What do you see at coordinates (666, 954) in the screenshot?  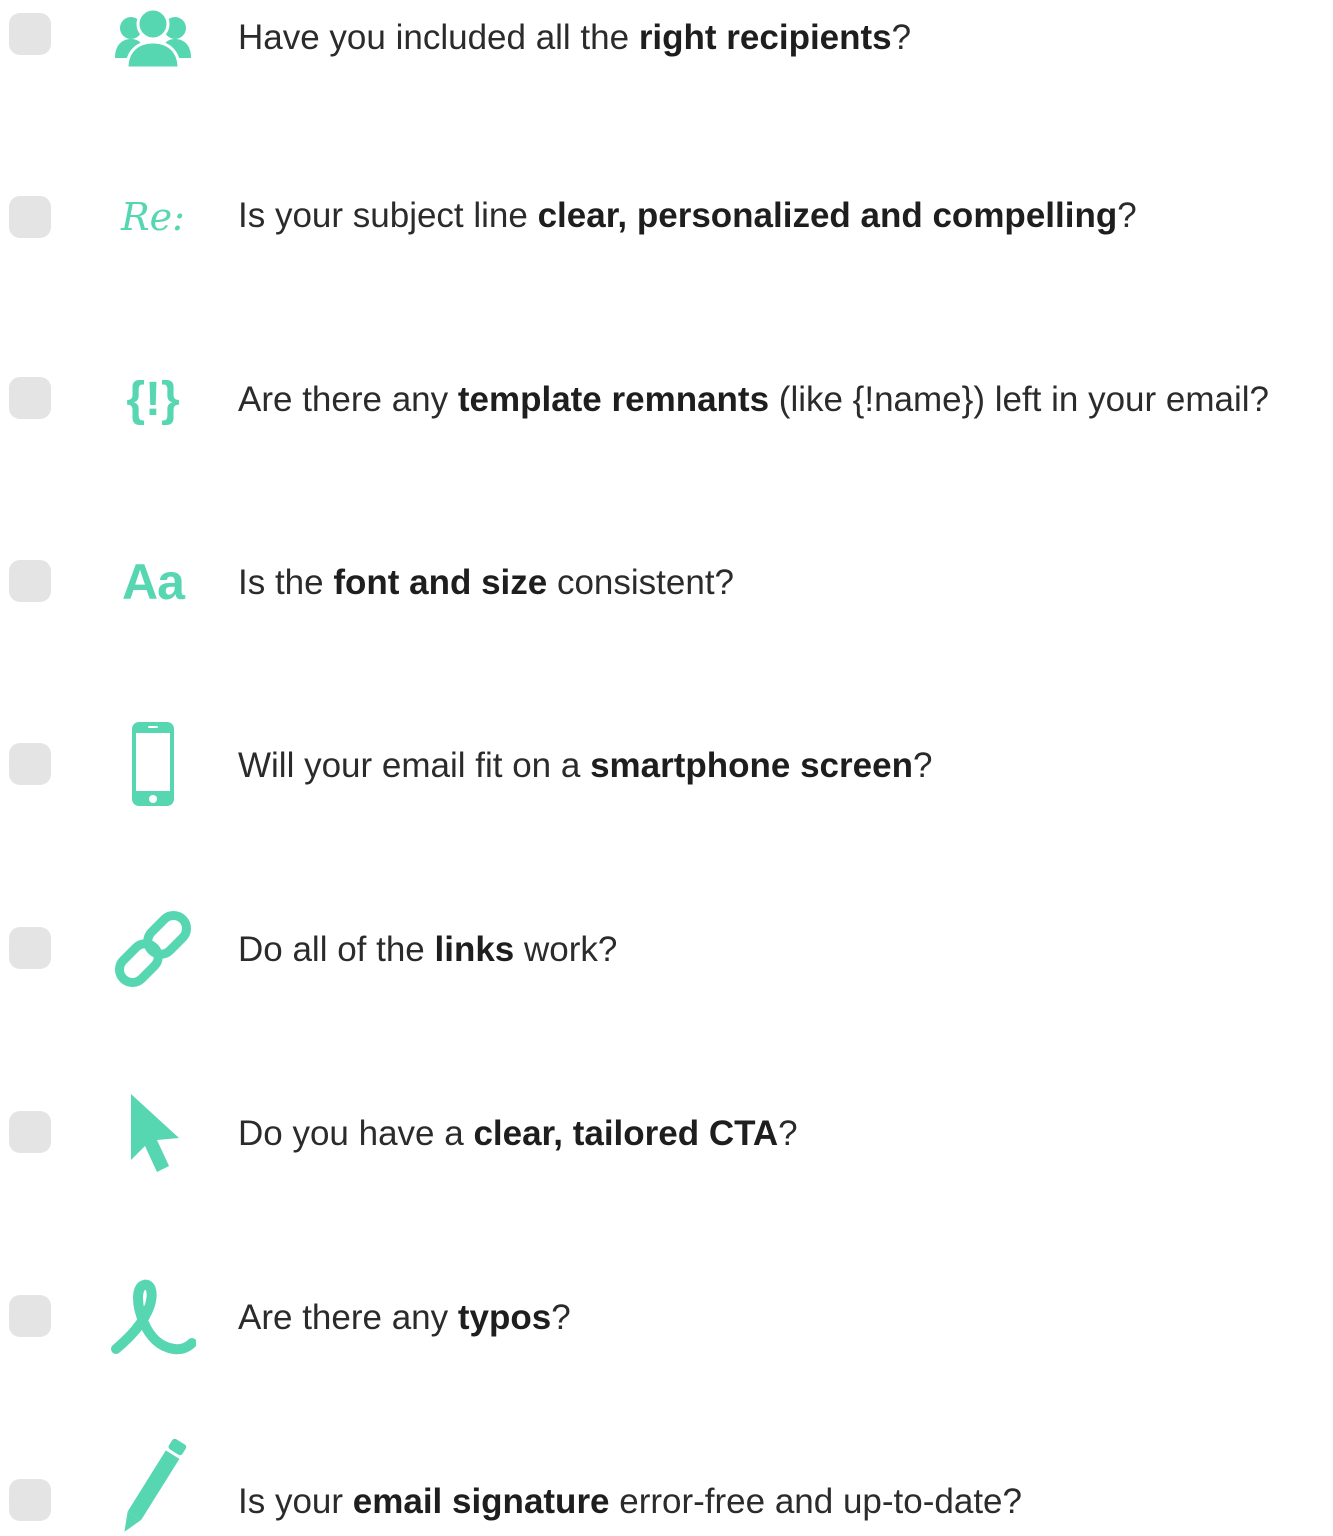 I see `checklist-item-links: Do all of the links work?` at bounding box center [666, 954].